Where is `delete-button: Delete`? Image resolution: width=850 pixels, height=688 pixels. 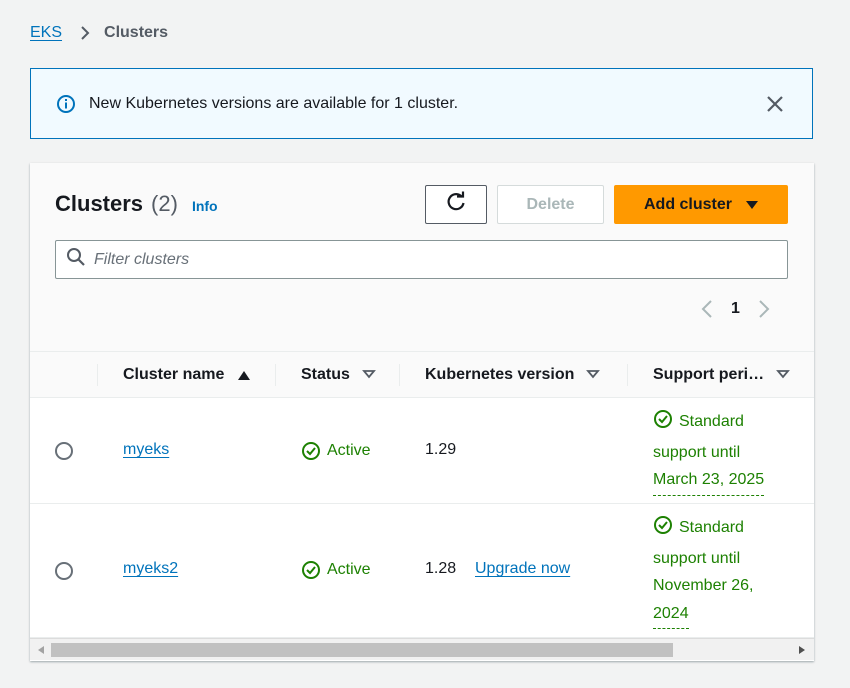
delete-button: Delete is located at coordinates (550, 204).